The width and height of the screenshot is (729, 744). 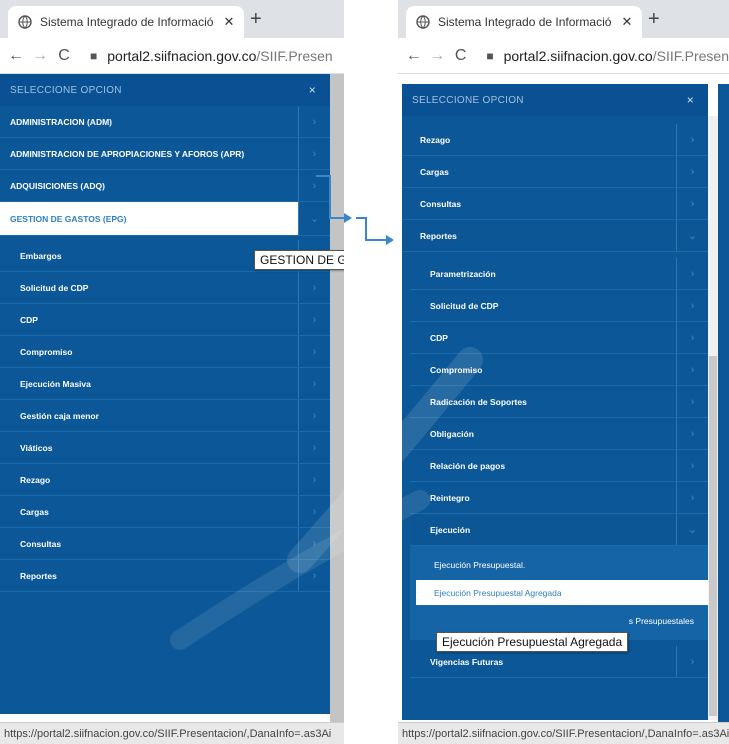 I want to click on submenu-item-label: Ejecución, so click(x=450, y=529).